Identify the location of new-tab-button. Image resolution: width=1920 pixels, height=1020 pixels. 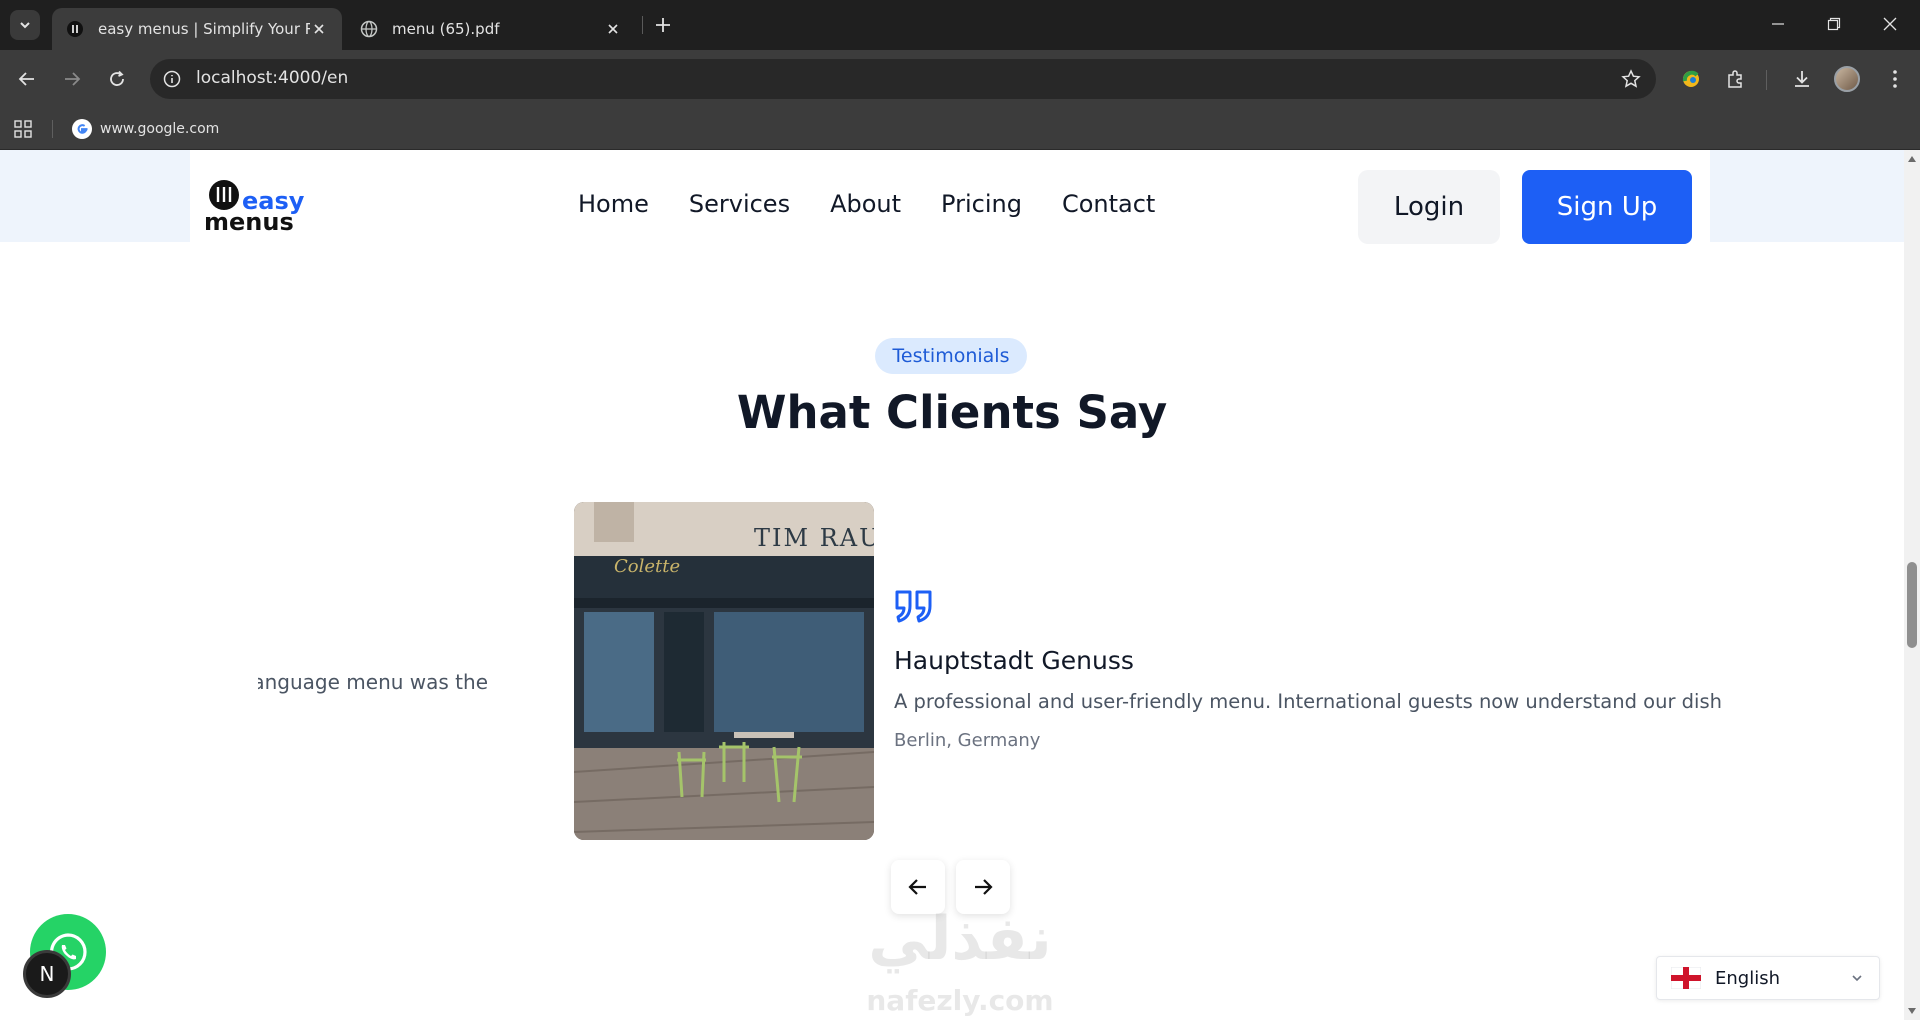
(663, 25).